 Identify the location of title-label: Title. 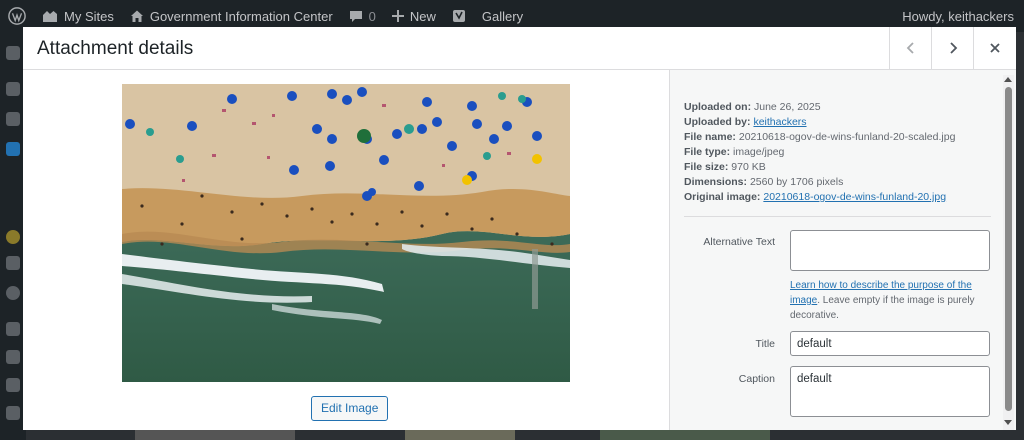
(765, 344).